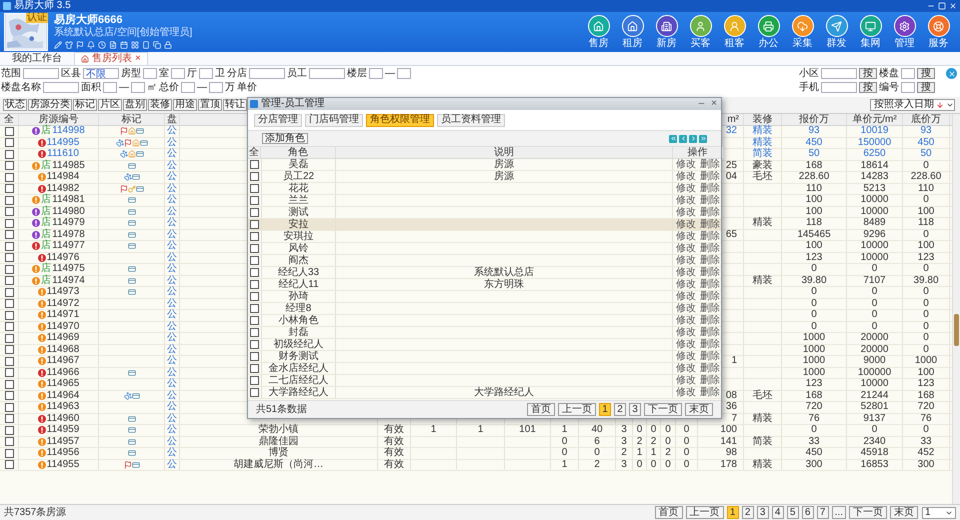 Image resolution: width=960 pixels, height=520 pixels. Describe the element at coordinates (673, 138) in the screenshot. I see `first-page-icon` at that location.